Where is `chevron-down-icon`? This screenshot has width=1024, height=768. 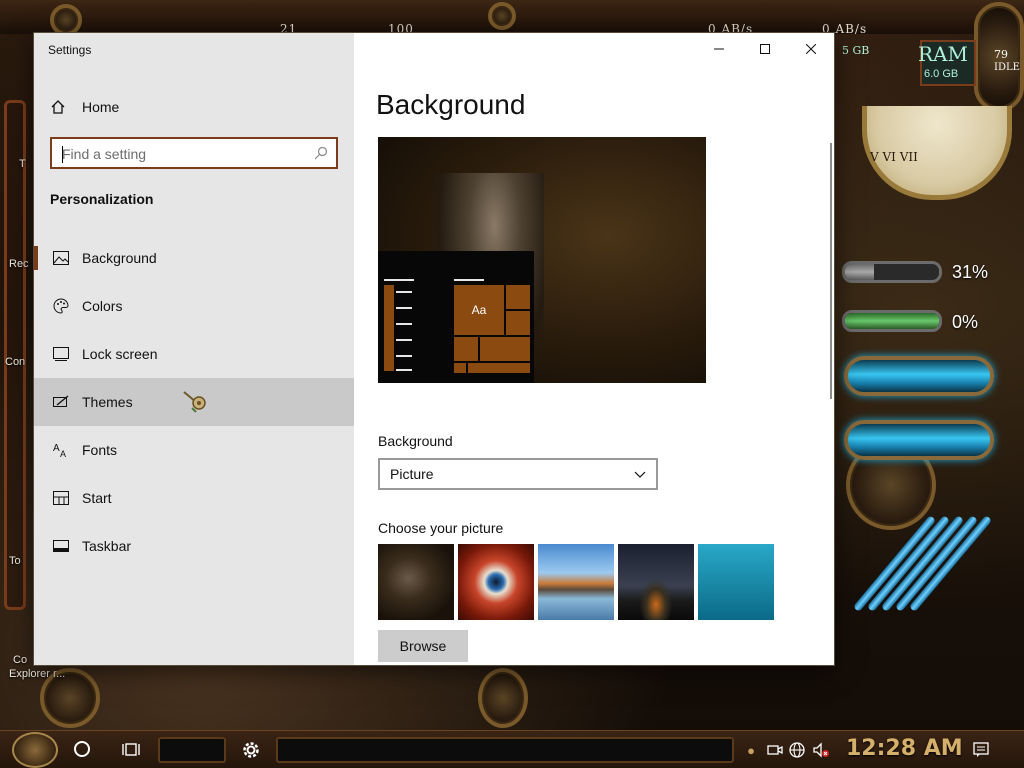
chevron-down-icon is located at coordinates (640, 474).